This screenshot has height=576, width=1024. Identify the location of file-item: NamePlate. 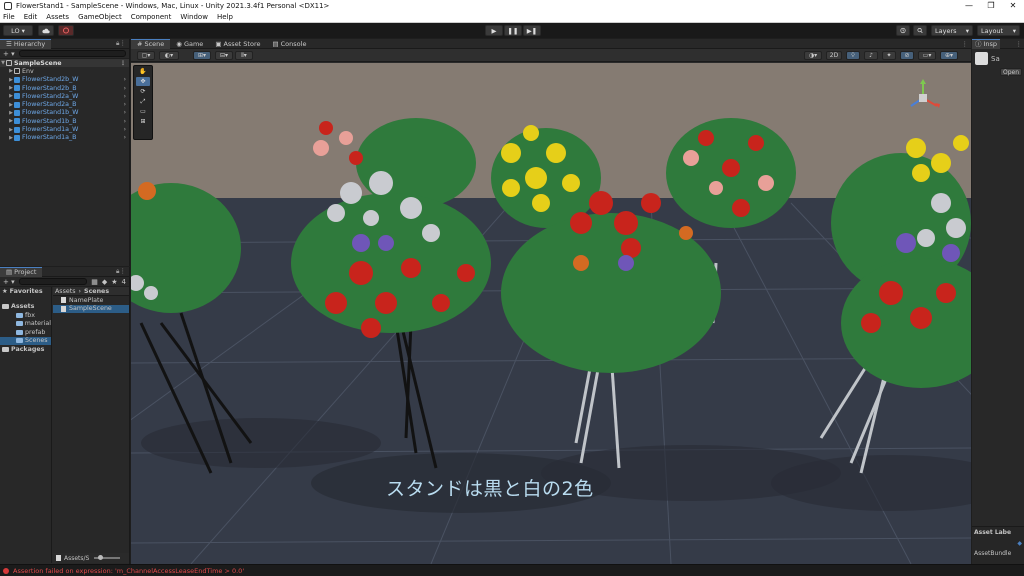
(91, 300).